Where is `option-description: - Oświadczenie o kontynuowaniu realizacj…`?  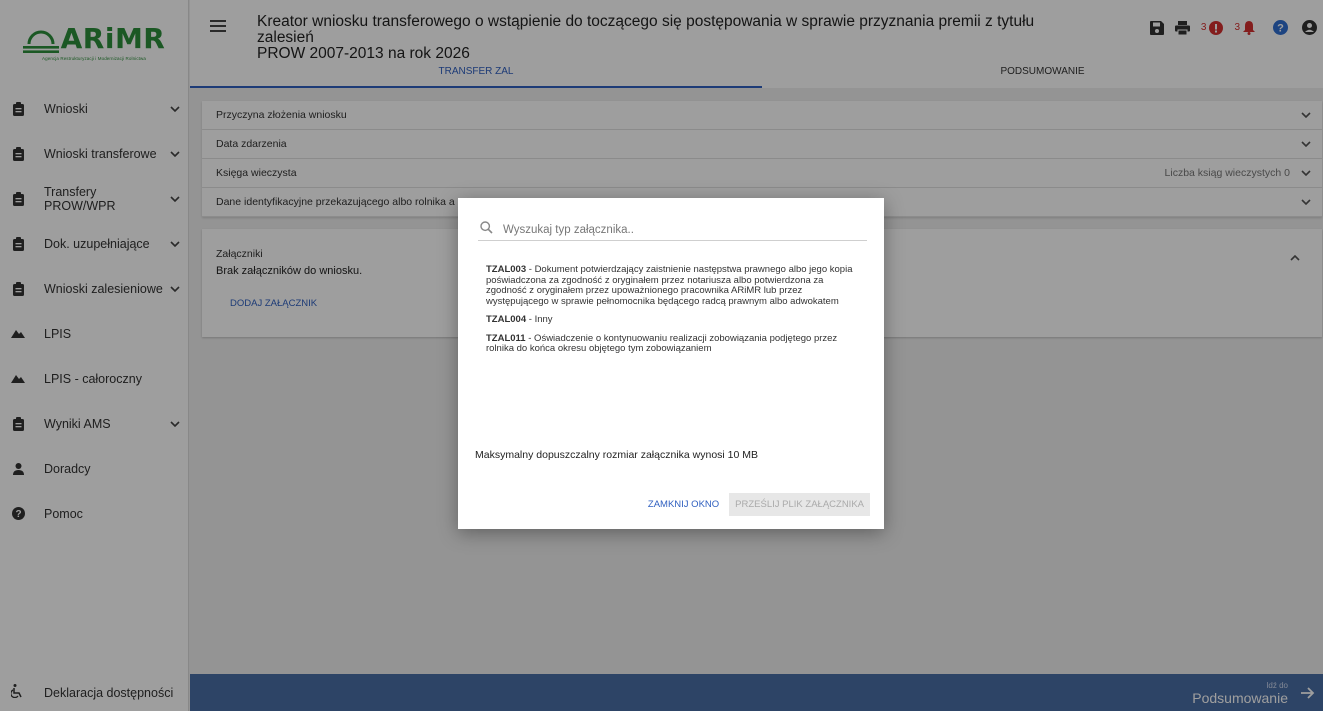 option-description: - Oświadczenie o kontynuowaniu realizacj… is located at coordinates (662, 343).